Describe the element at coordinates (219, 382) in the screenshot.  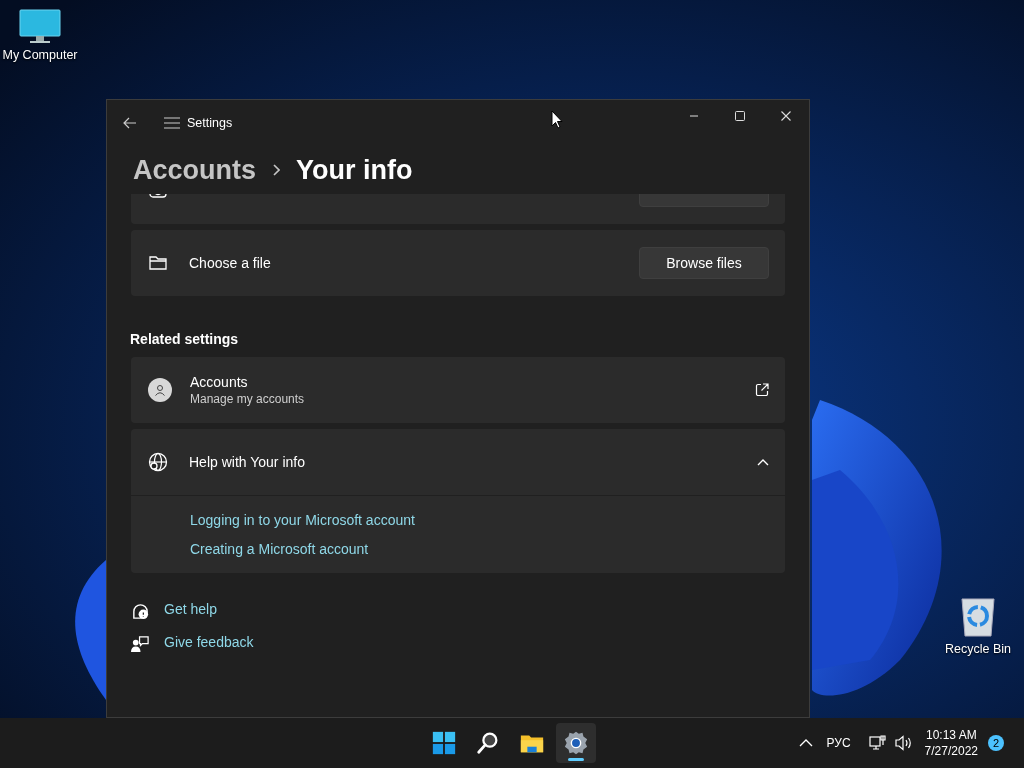
I see `setting-title: Accounts` at that location.